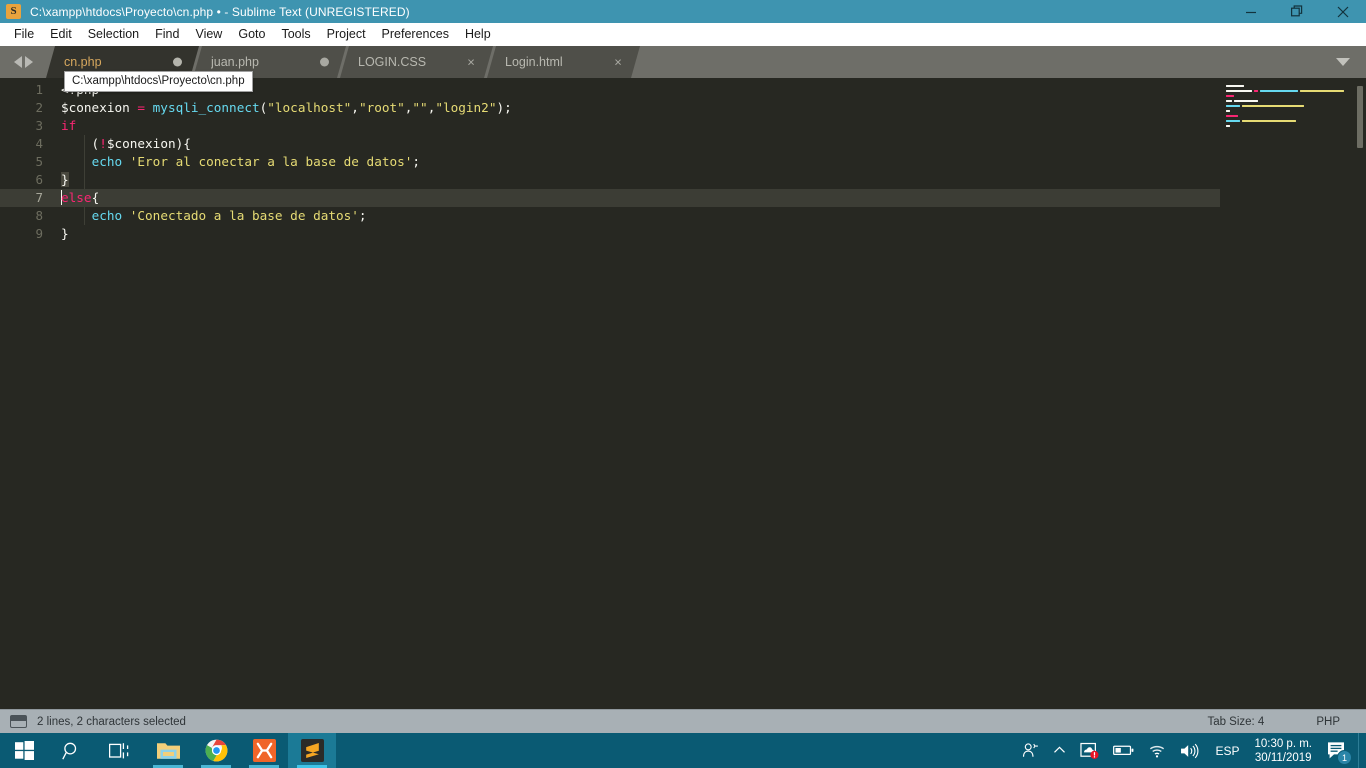  I want to click on tab-list-button, so click(1343, 62).